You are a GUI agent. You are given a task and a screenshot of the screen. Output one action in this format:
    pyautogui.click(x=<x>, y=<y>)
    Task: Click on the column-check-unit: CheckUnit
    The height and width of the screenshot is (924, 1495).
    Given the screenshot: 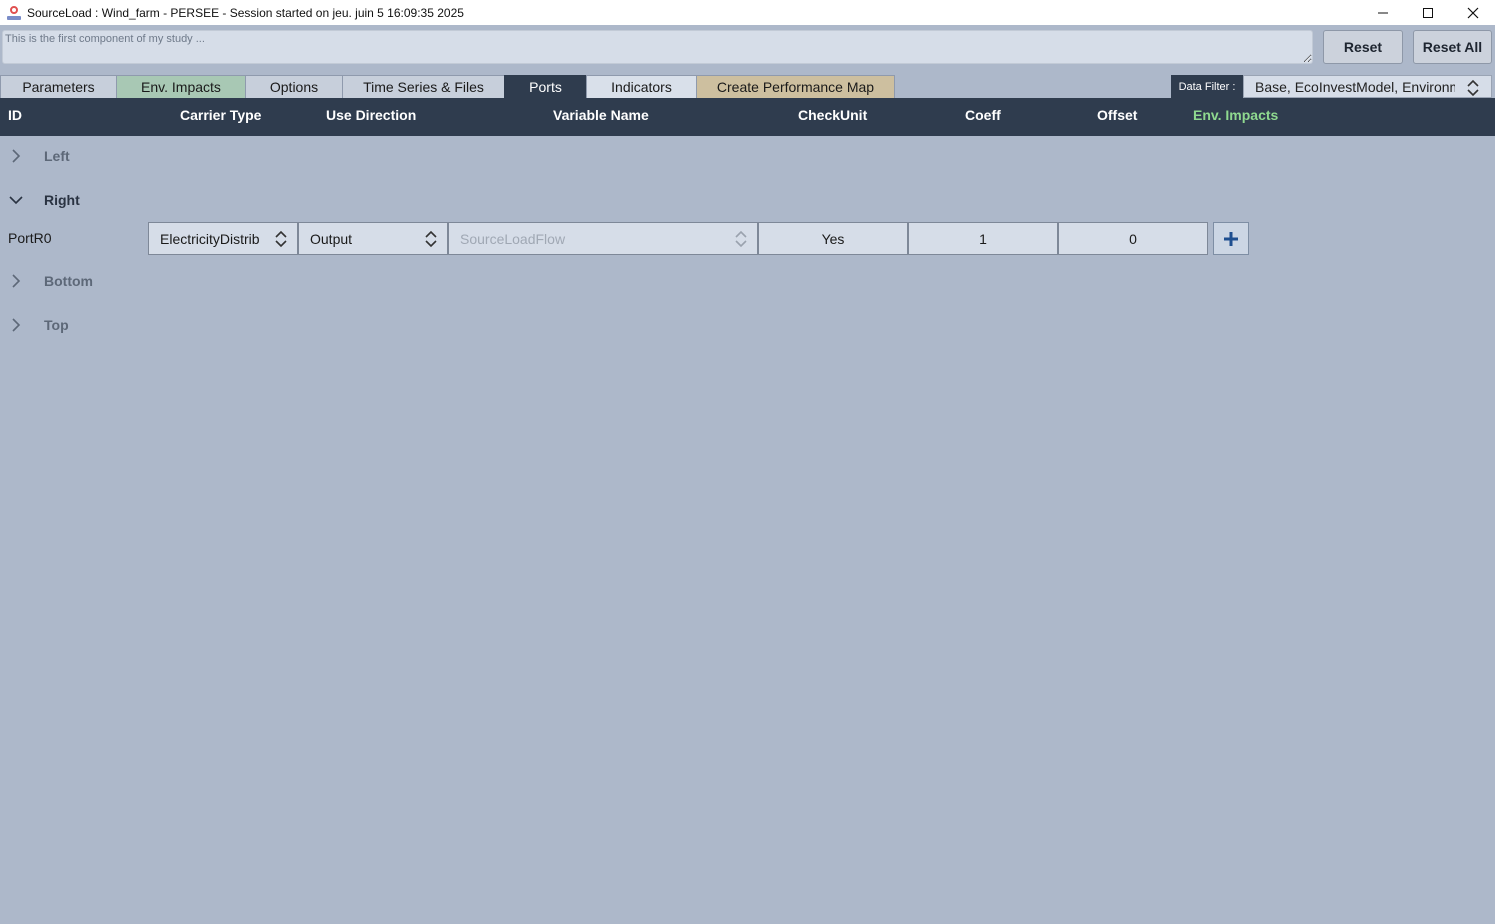 What is the action you would take?
    pyautogui.click(x=833, y=115)
    